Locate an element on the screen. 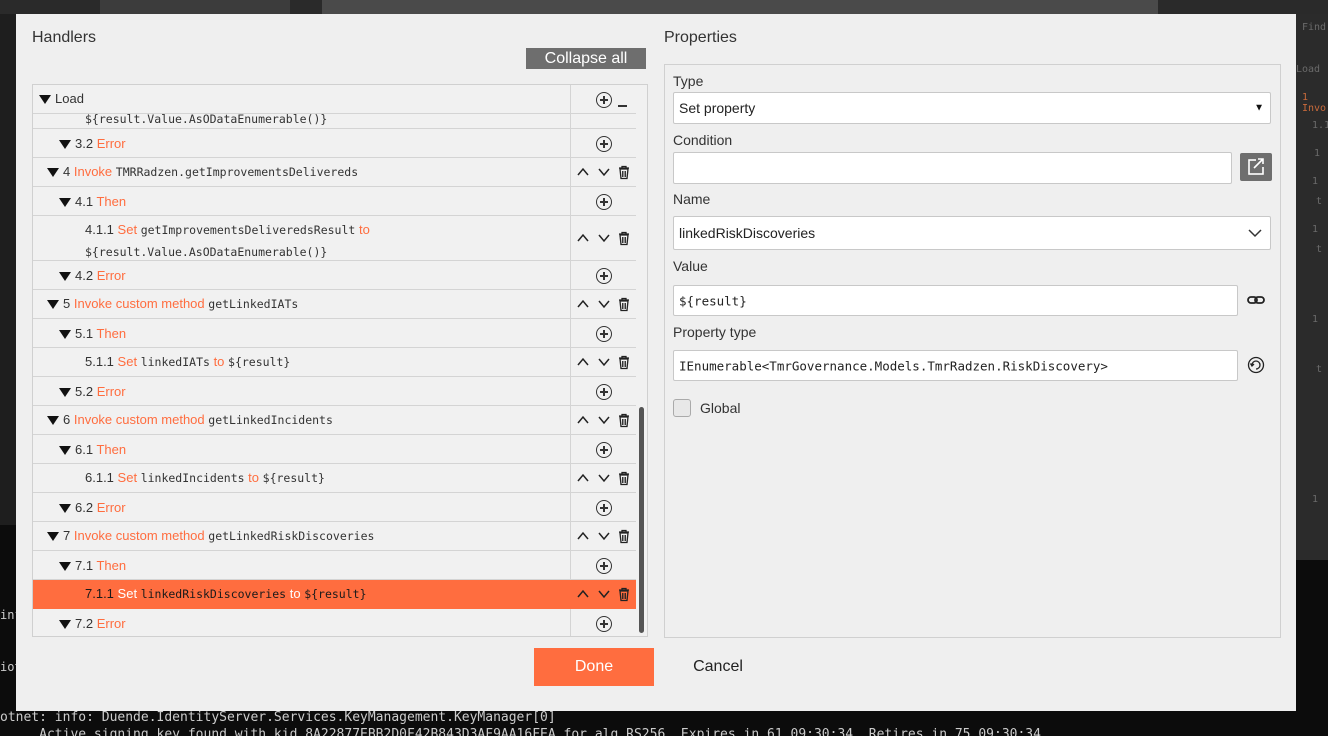  code-text: ${result.Value.AsODataEnumerable()} is located at coordinates (206, 252).